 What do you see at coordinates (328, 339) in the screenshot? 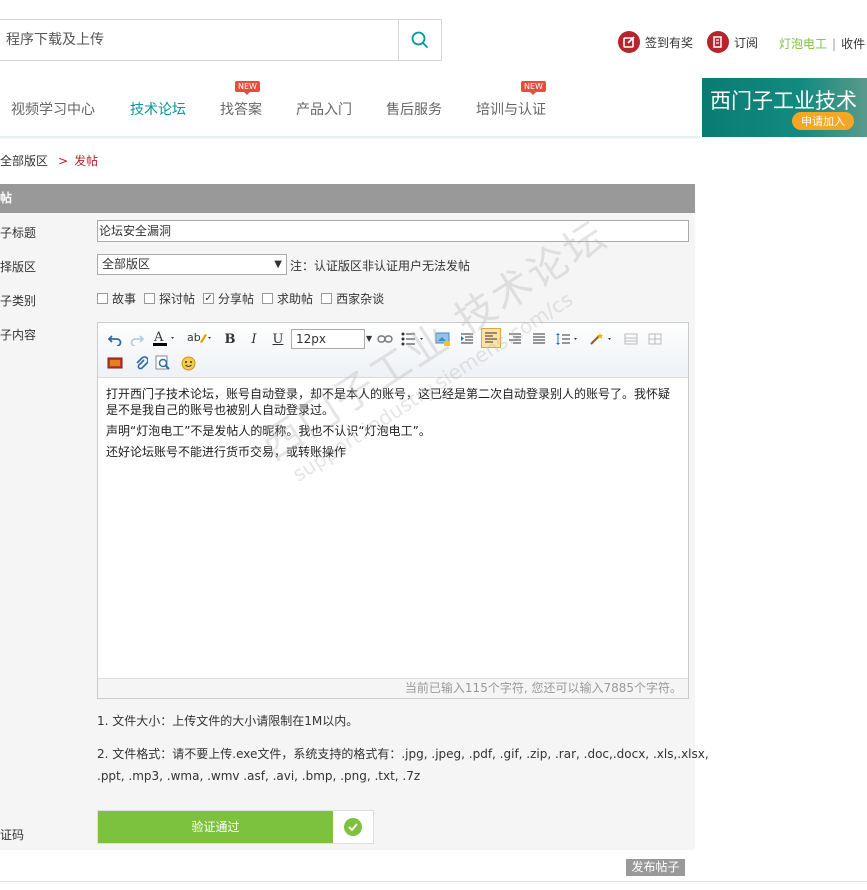
I see `font-size-select: 12px` at bounding box center [328, 339].